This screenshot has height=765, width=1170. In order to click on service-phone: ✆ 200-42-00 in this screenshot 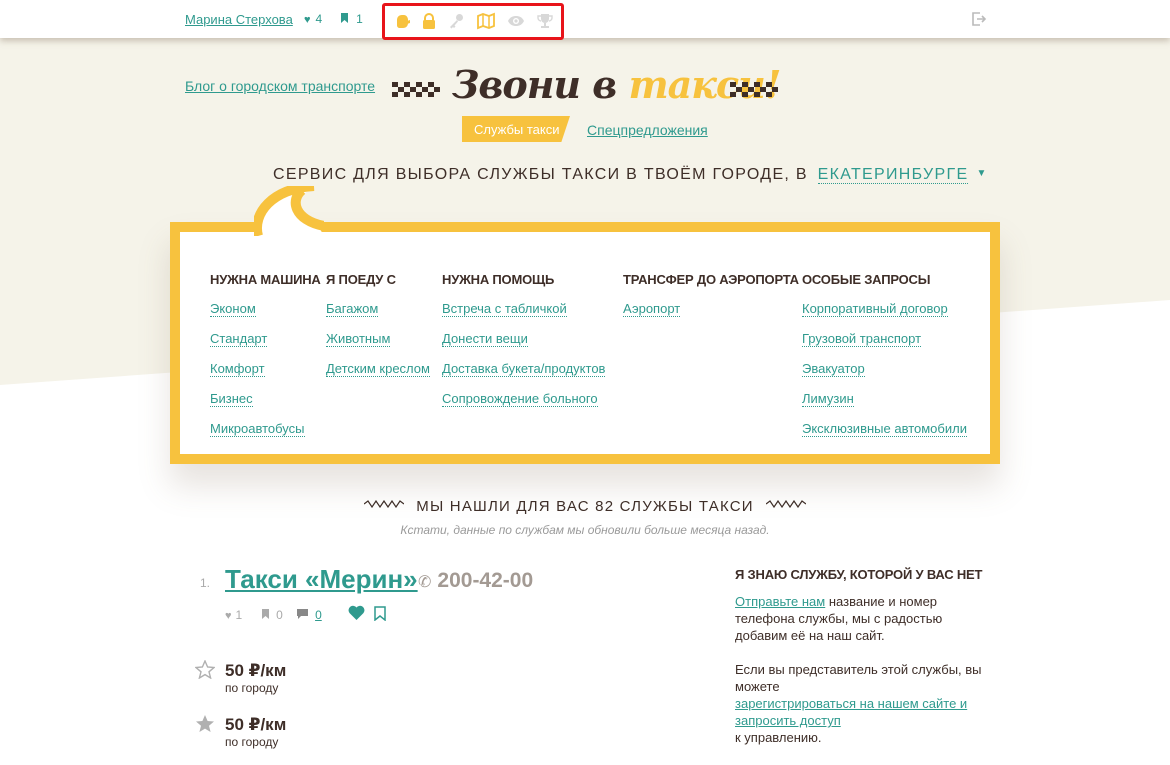, I will do `click(475, 581)`.